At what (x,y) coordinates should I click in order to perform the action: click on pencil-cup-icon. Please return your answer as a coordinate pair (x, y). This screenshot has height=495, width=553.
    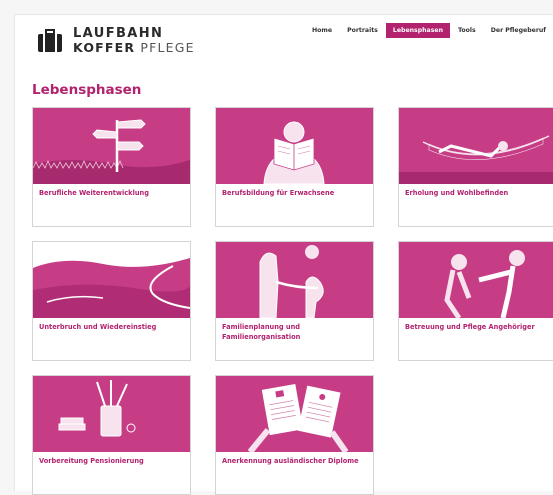
    Looking at the image, I should click on (97, 408).